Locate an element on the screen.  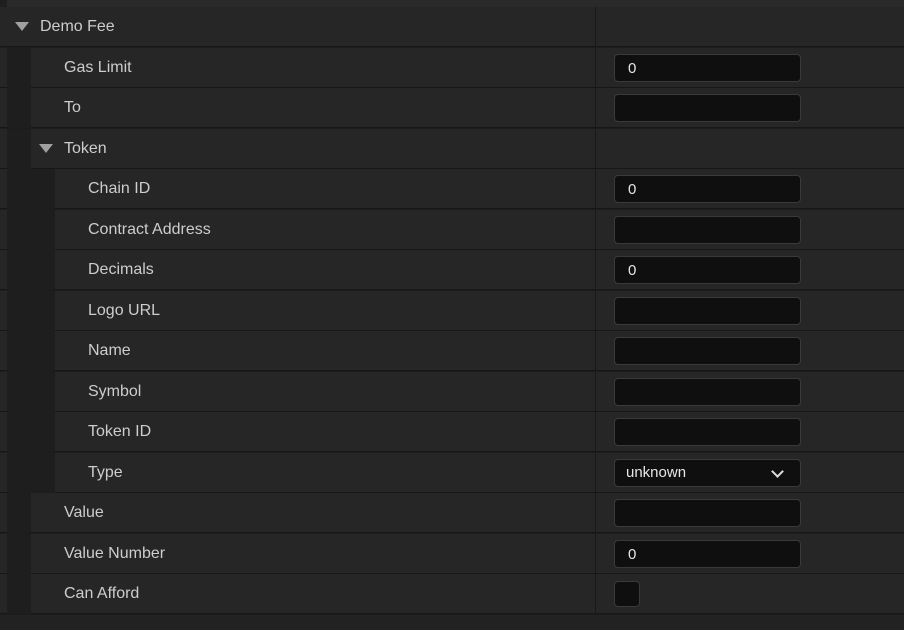
symbol-input is located at coordinates (707, 392).